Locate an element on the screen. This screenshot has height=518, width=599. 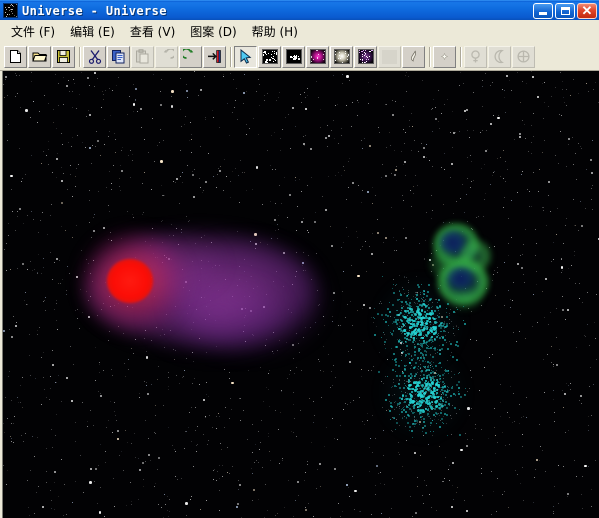
venus-button is located at coordinates (475, 56).